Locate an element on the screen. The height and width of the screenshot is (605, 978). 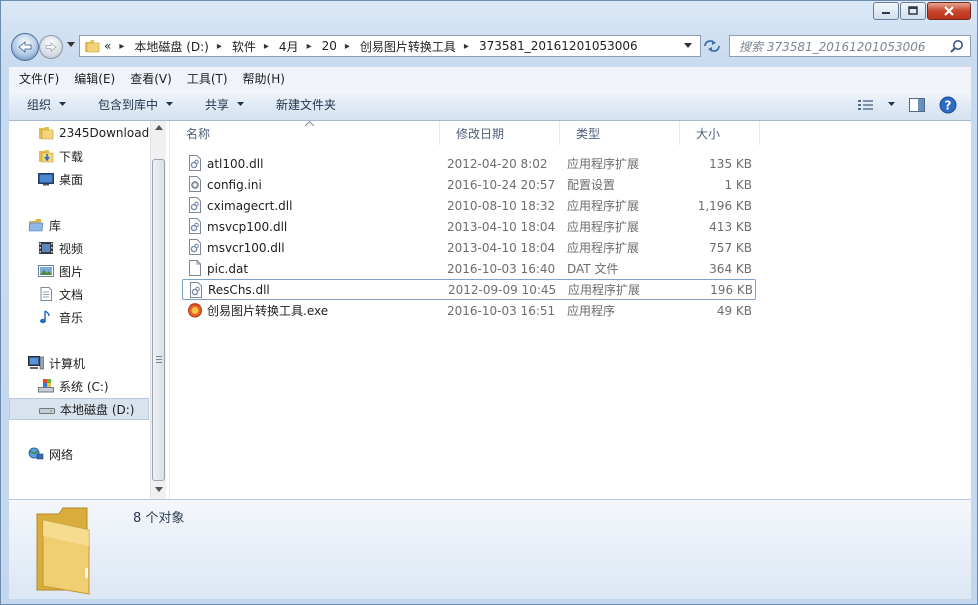
scroll-up-icon is located at coordinates (159, 127).